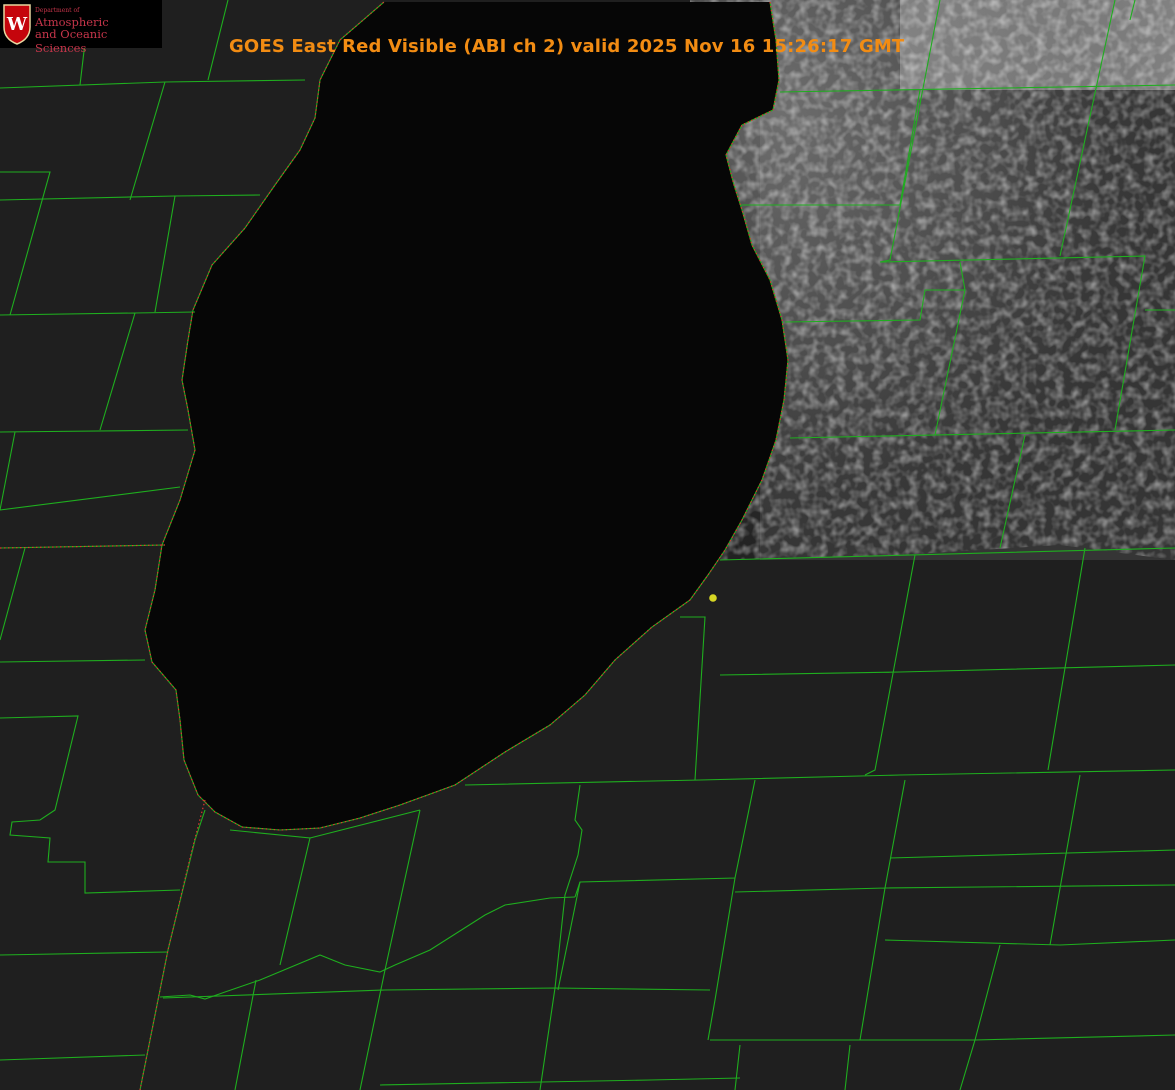 The image size is (1175, 1090). I want to click on location-dot-icon, so click(713, 598).